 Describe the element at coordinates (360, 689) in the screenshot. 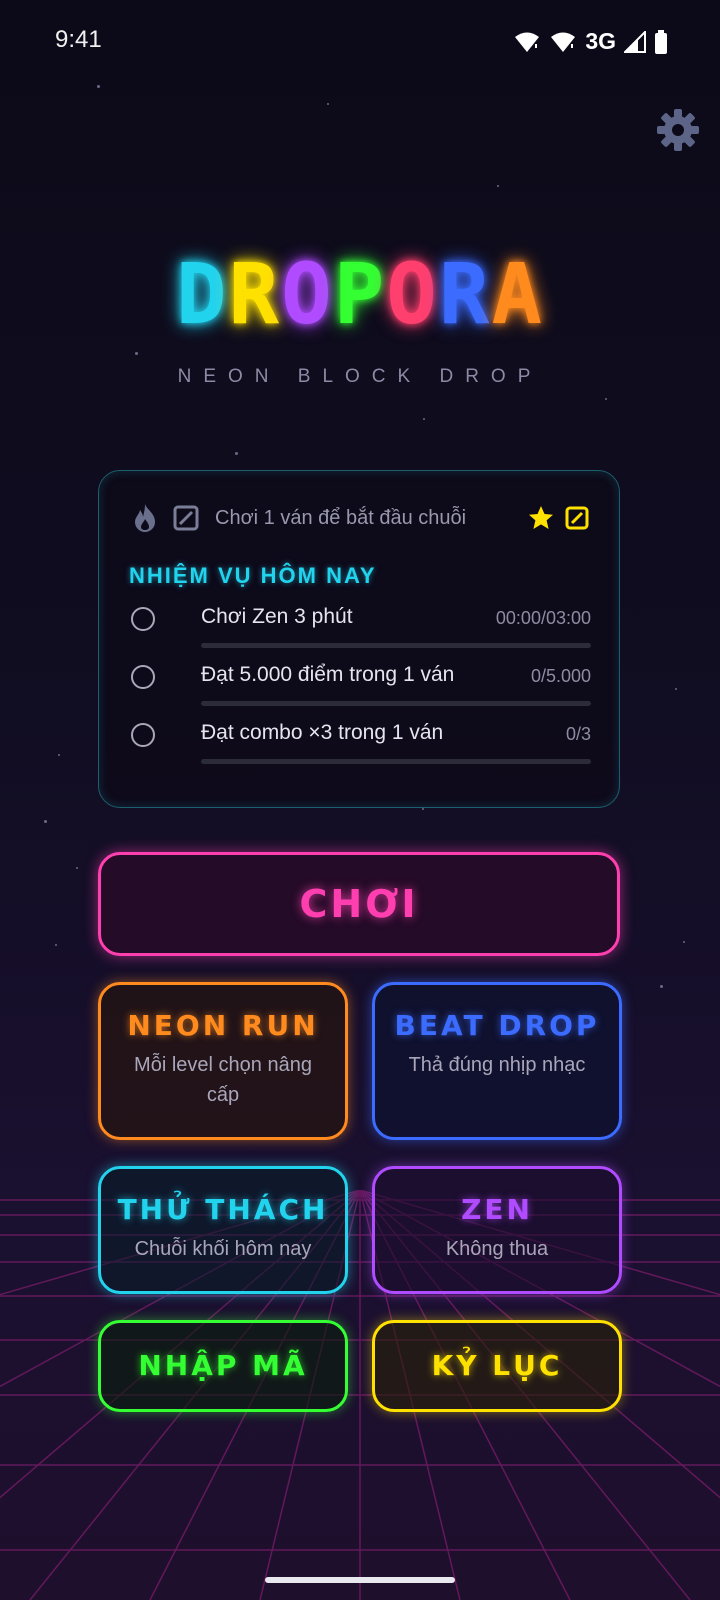

I see `quest-item: Đạt 5.000 điểm trong 1 ván 0/5.000` at that location.